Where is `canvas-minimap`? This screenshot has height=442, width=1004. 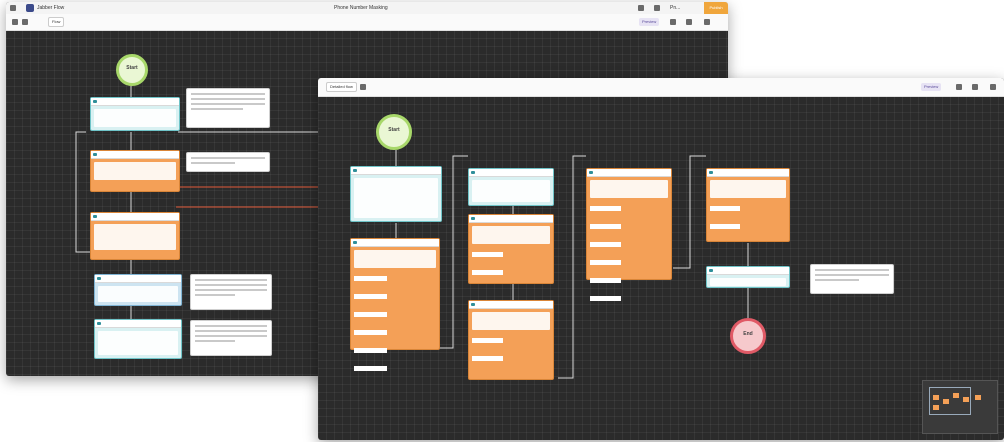 canvas-minimap is located at coordinates (960, 407).